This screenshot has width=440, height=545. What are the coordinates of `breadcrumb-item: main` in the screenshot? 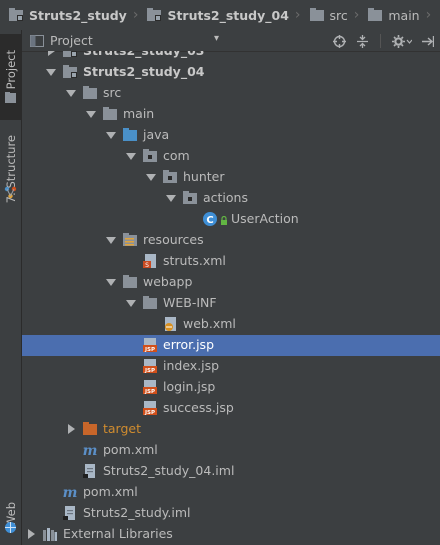 It's located at (389, 15).